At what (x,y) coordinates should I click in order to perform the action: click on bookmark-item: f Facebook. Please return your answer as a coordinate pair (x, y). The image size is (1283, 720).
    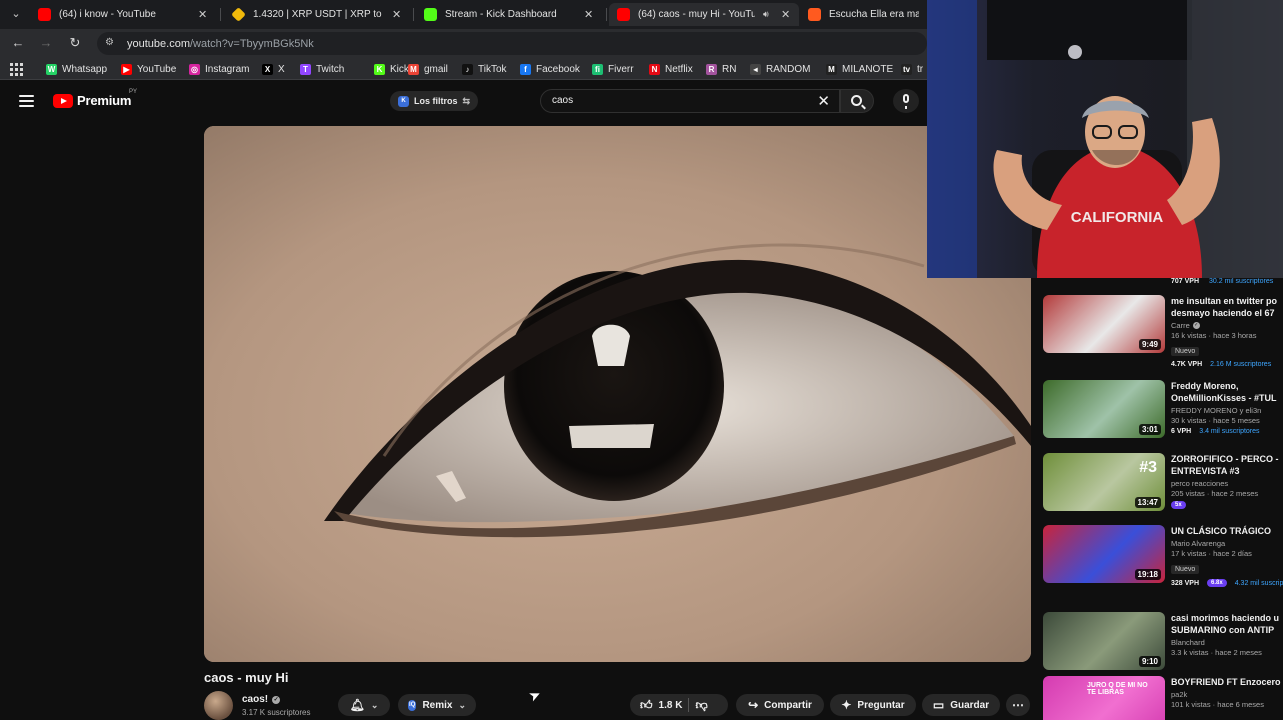
    Looking at the image, I should click on (550, 69).